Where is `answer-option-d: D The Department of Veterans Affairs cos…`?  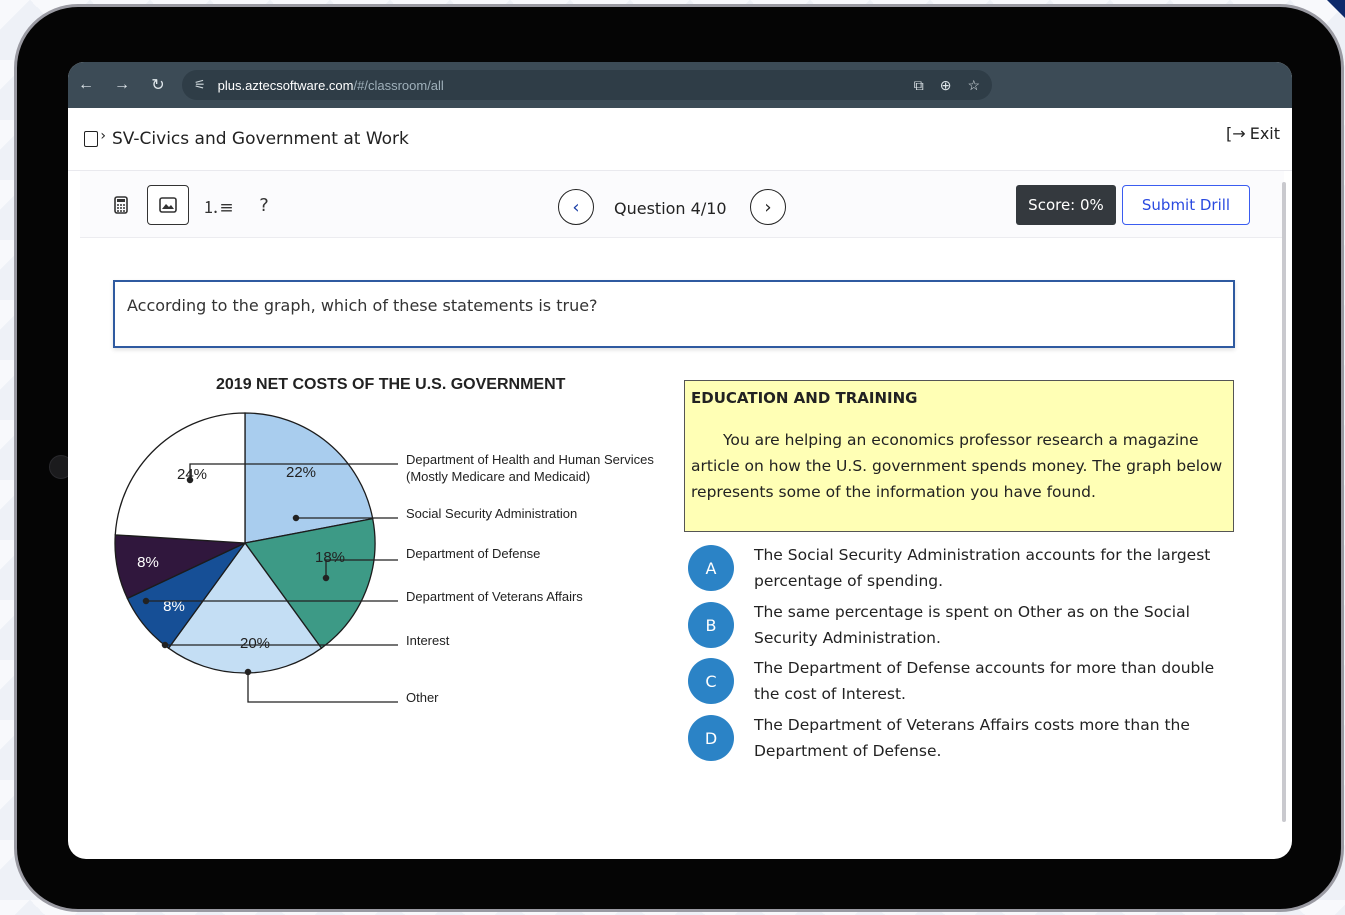 answer-option-d: D The Department of Veterans Affairs cos… is located at coordinates (958, 738).